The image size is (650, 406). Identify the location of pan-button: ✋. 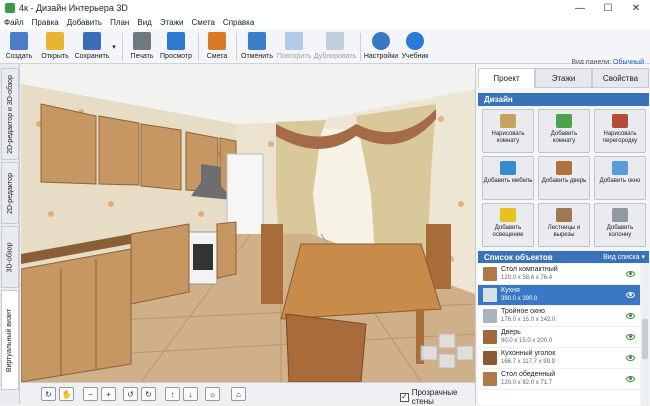
(66, 394).